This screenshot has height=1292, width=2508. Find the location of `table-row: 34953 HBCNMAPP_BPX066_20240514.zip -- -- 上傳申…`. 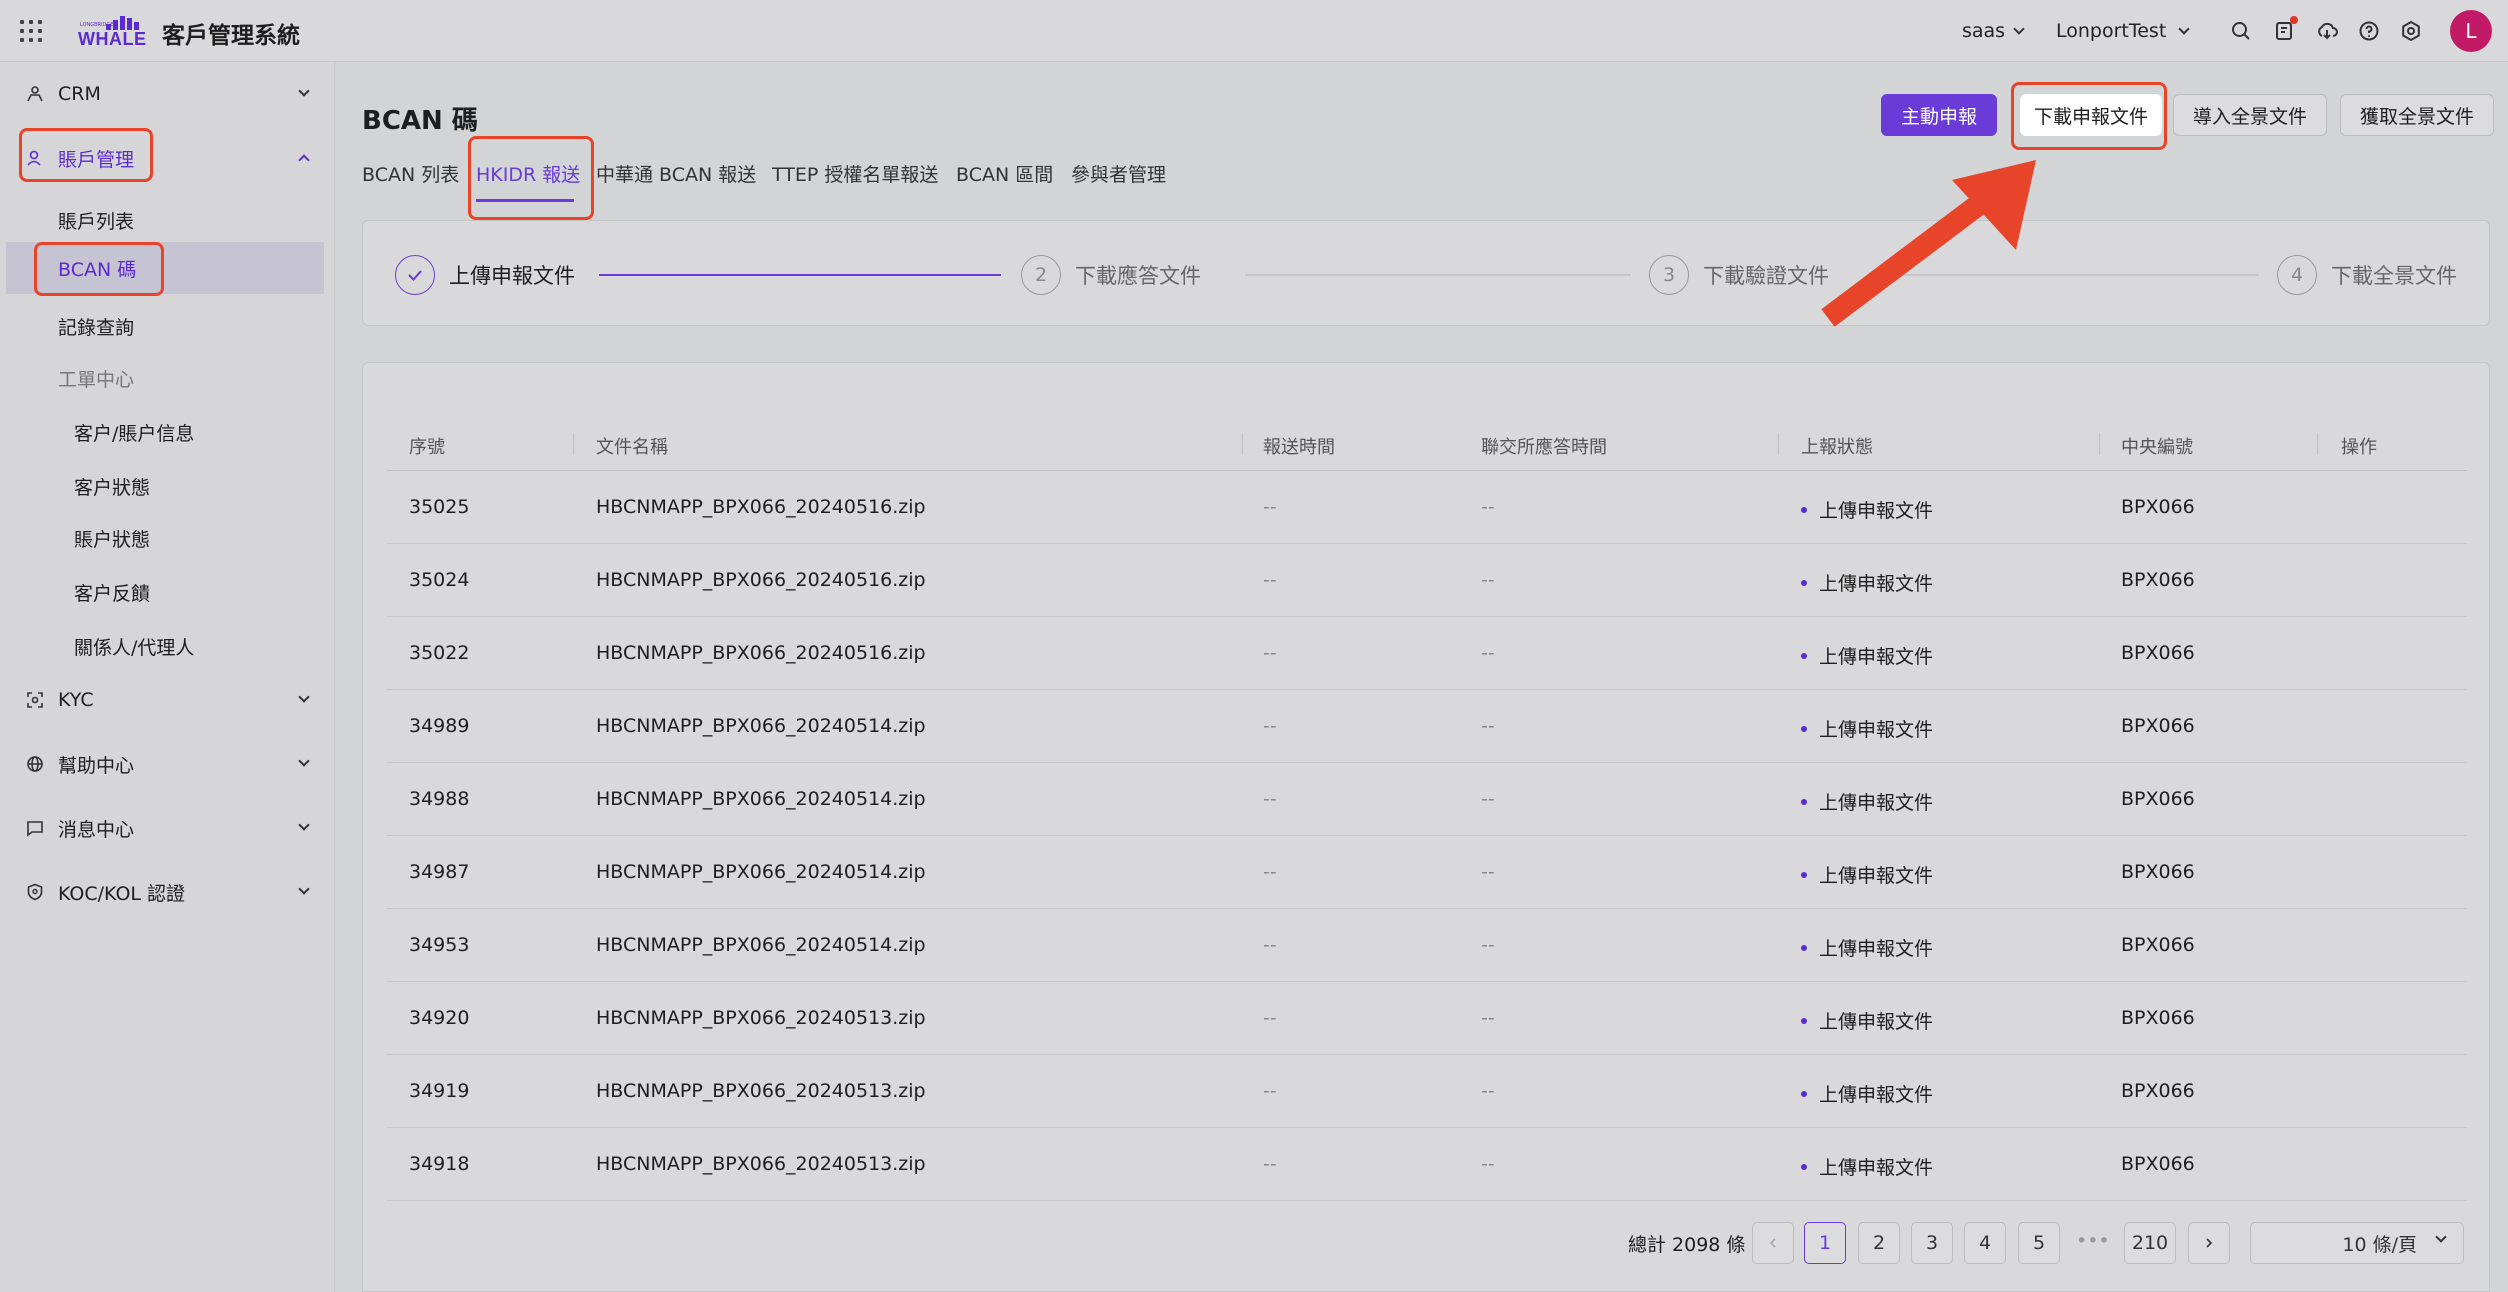

table-row: 34953 HBCNMAPP_BPX066_20240514.zip -- -- 上傳申… is located at coordinates (1427, 945).